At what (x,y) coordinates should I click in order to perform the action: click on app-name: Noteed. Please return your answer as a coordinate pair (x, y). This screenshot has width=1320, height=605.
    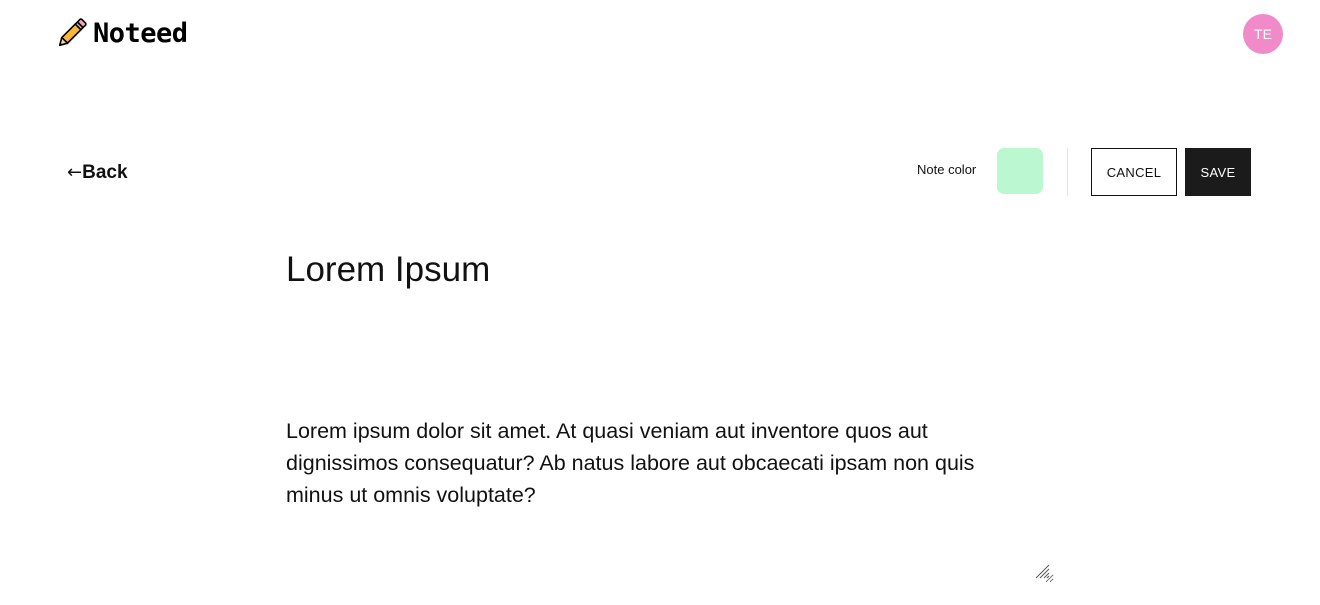
    Looking at the image, I should click on (140, 33).